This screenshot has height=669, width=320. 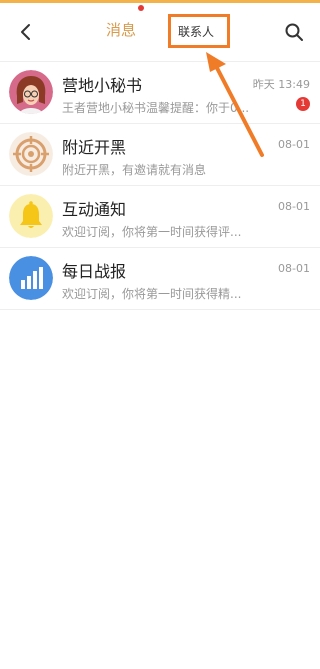 What do you see at coordinates (31, 154) in the screenshot?
I see `target-icon` at bounding box center [31, 154].